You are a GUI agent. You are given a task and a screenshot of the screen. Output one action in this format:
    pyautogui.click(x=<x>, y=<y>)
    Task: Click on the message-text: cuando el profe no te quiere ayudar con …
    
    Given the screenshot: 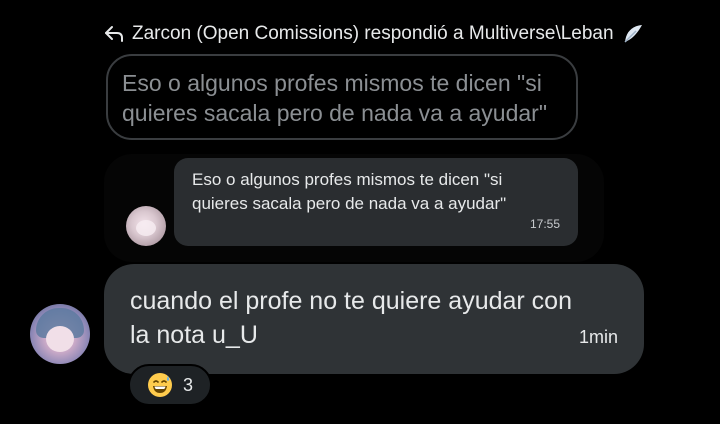 What is the action you would take?
    pyautogui.click(x=351, y=318)
    